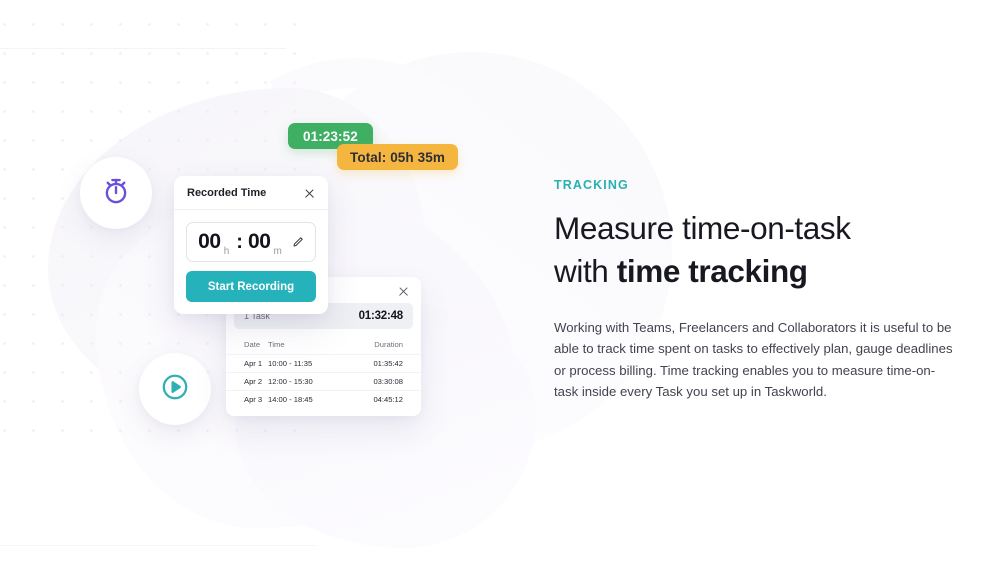 The width and height of the screenshot is (1000, 563). Describe the element at coordinates (383, 399) in the screenshot. I see `cell-duration: 04:45:12` at that location.